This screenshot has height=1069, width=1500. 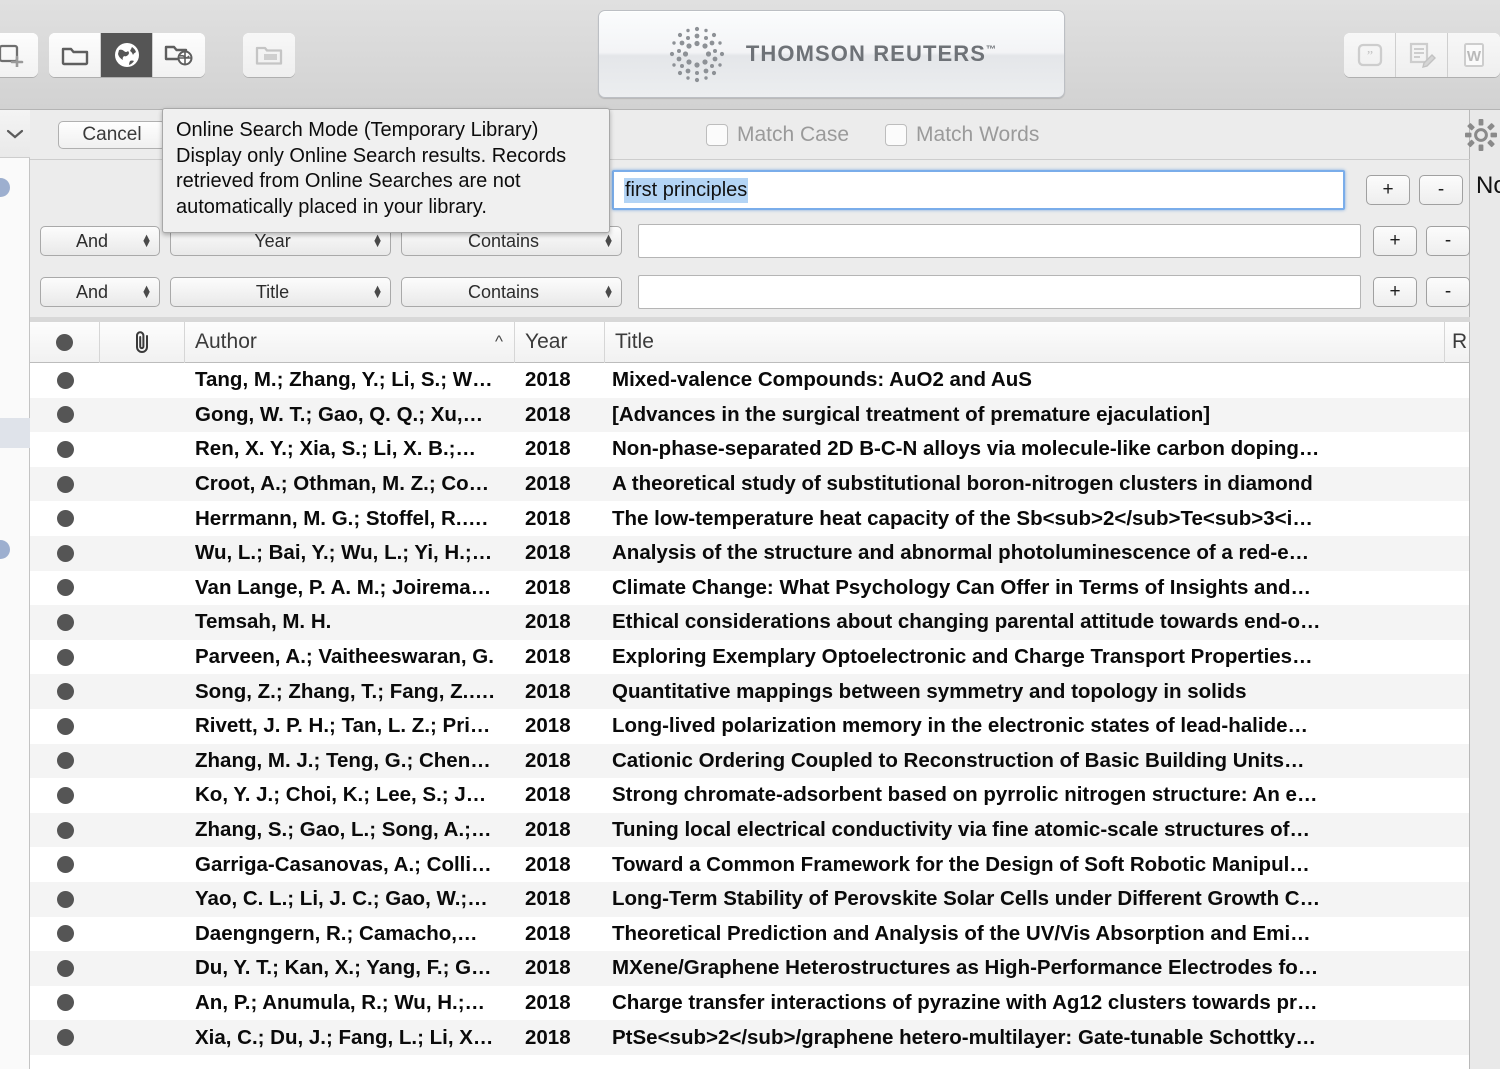 I want to click on match-words-control: Match Words, so click(x=962, y=135).